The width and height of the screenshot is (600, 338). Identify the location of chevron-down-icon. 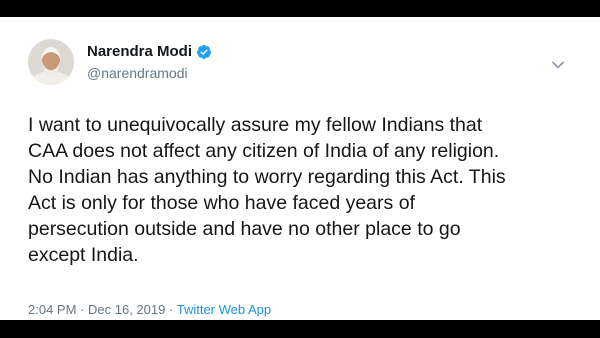
(558, 65).